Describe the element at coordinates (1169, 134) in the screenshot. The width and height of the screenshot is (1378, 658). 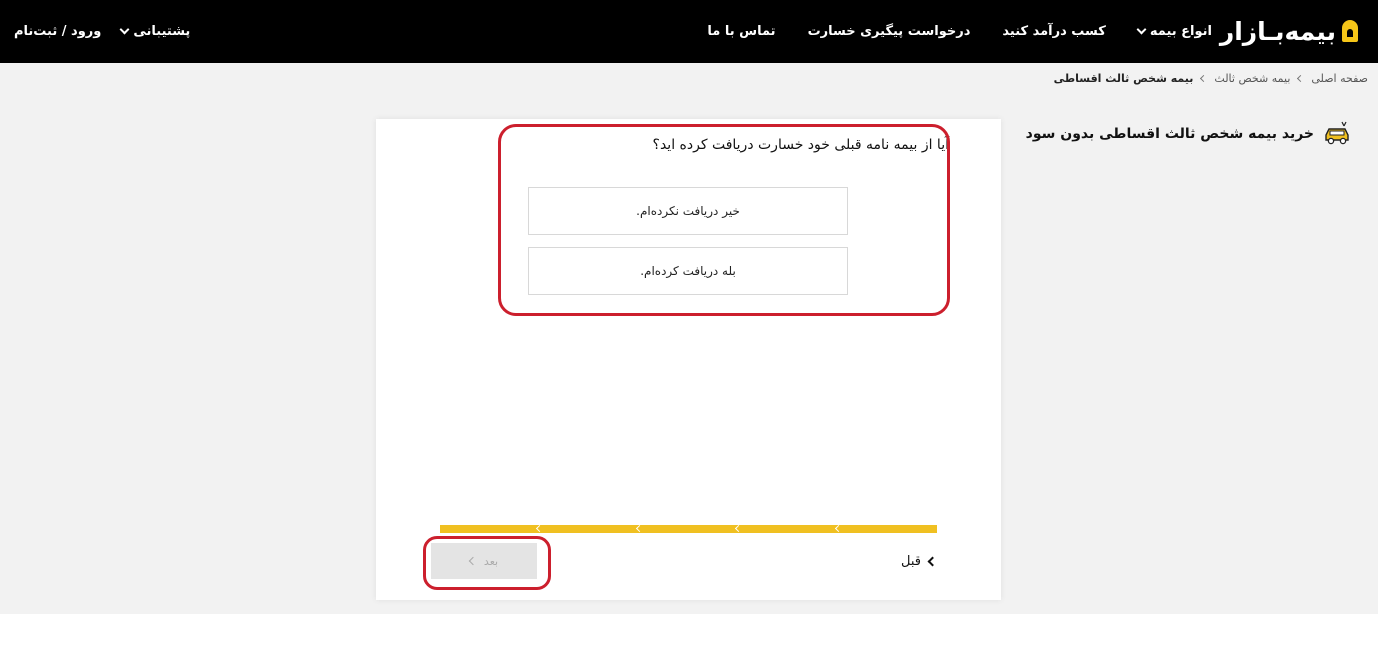
I see `page-title: خرید بیمه شخص ثالث اقساطی بدون سود` at that location.